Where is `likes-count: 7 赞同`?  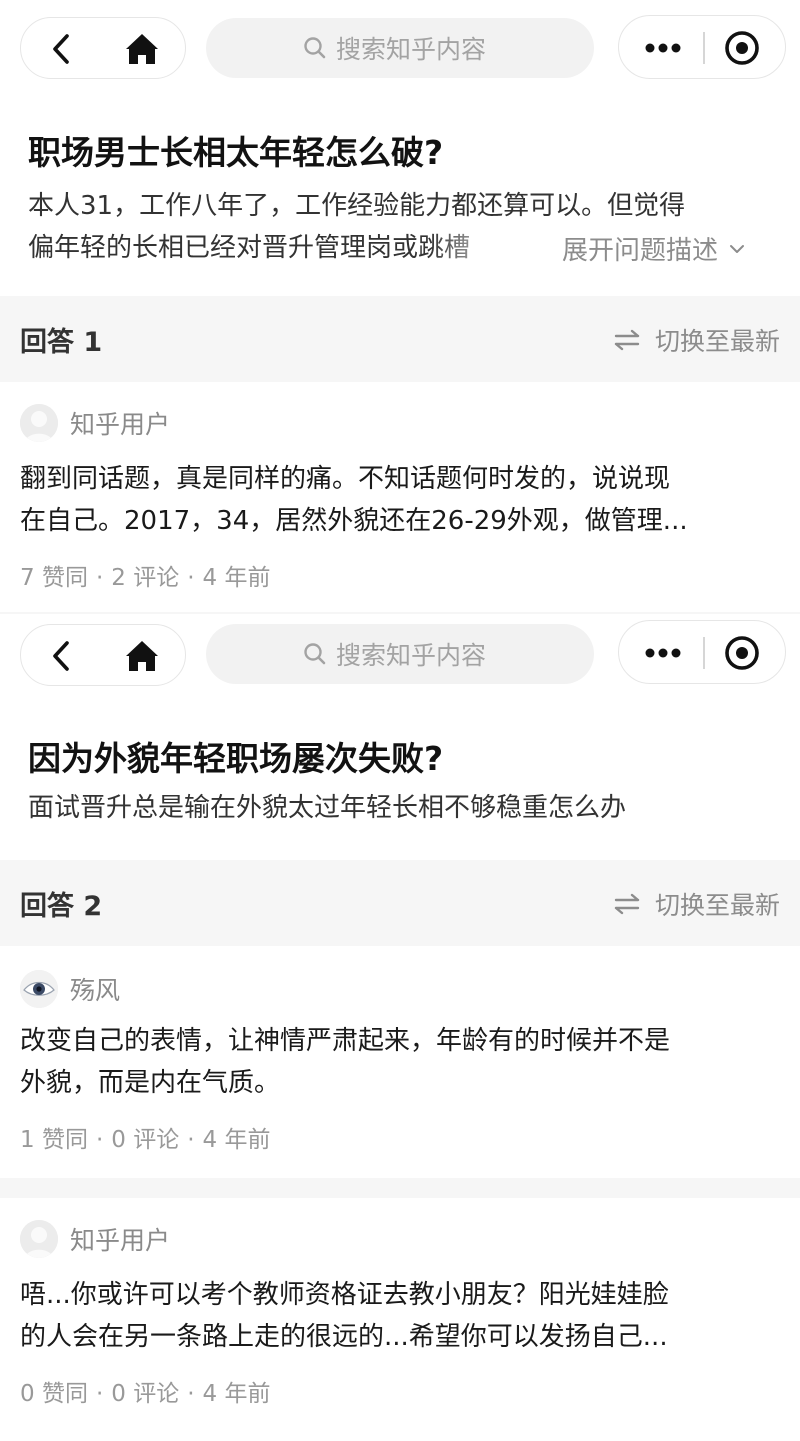 likes-count: 7 赞同 is located at coordinates (54, 578).